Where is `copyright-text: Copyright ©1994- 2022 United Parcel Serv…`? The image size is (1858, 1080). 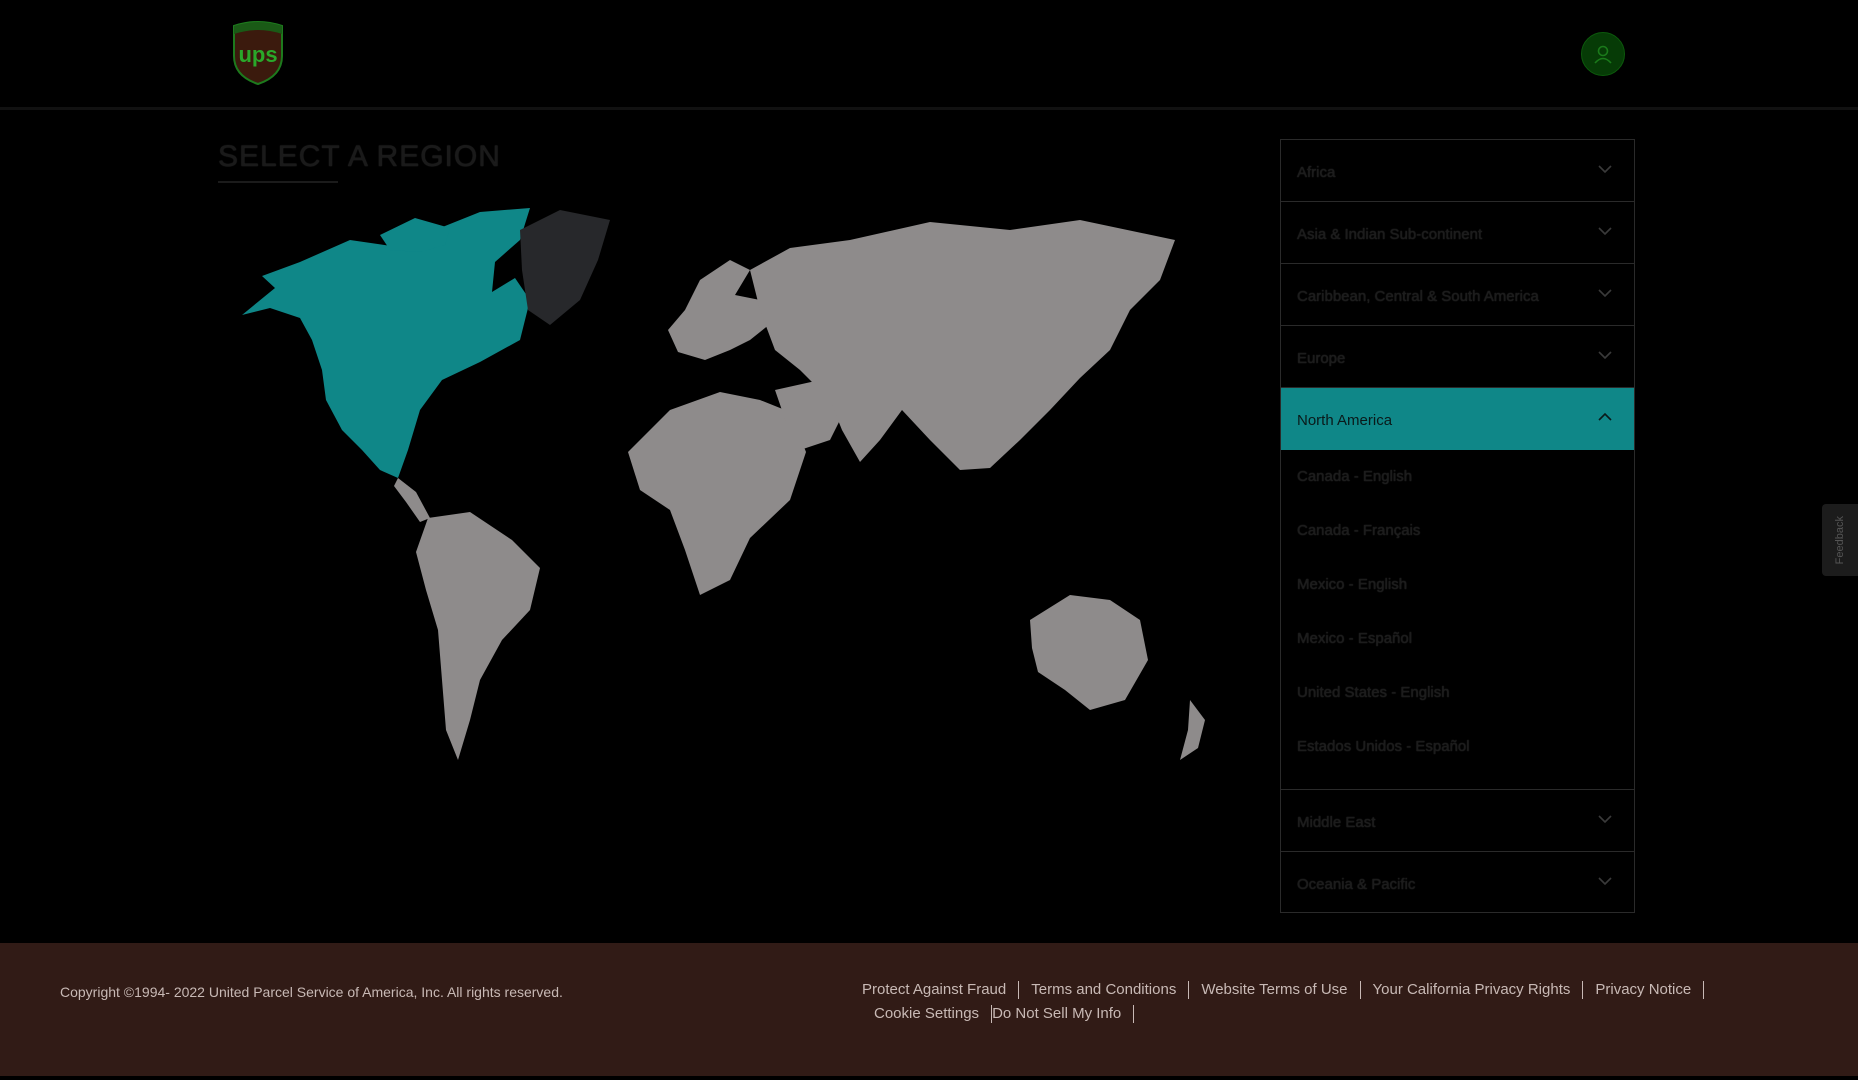
copyright-text: Copyright ©1994- 2022 United Parcel Serv… is located at coordinates (311, 992).